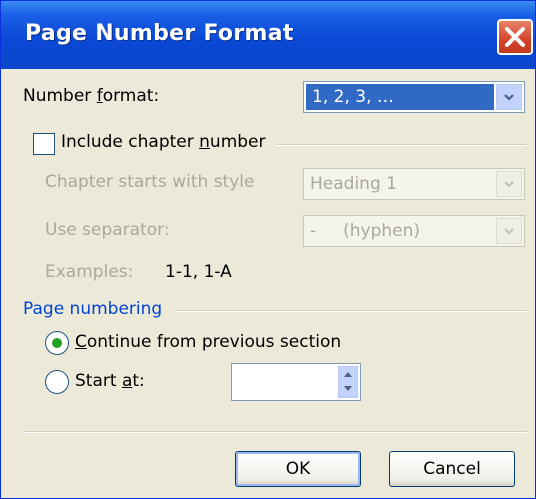 The image size is (536, 499). What do you see at coordinates (198, 272) in the screenshot?
I see `examples-value: 1-1, 1-A` at bounding box center [198, 272].